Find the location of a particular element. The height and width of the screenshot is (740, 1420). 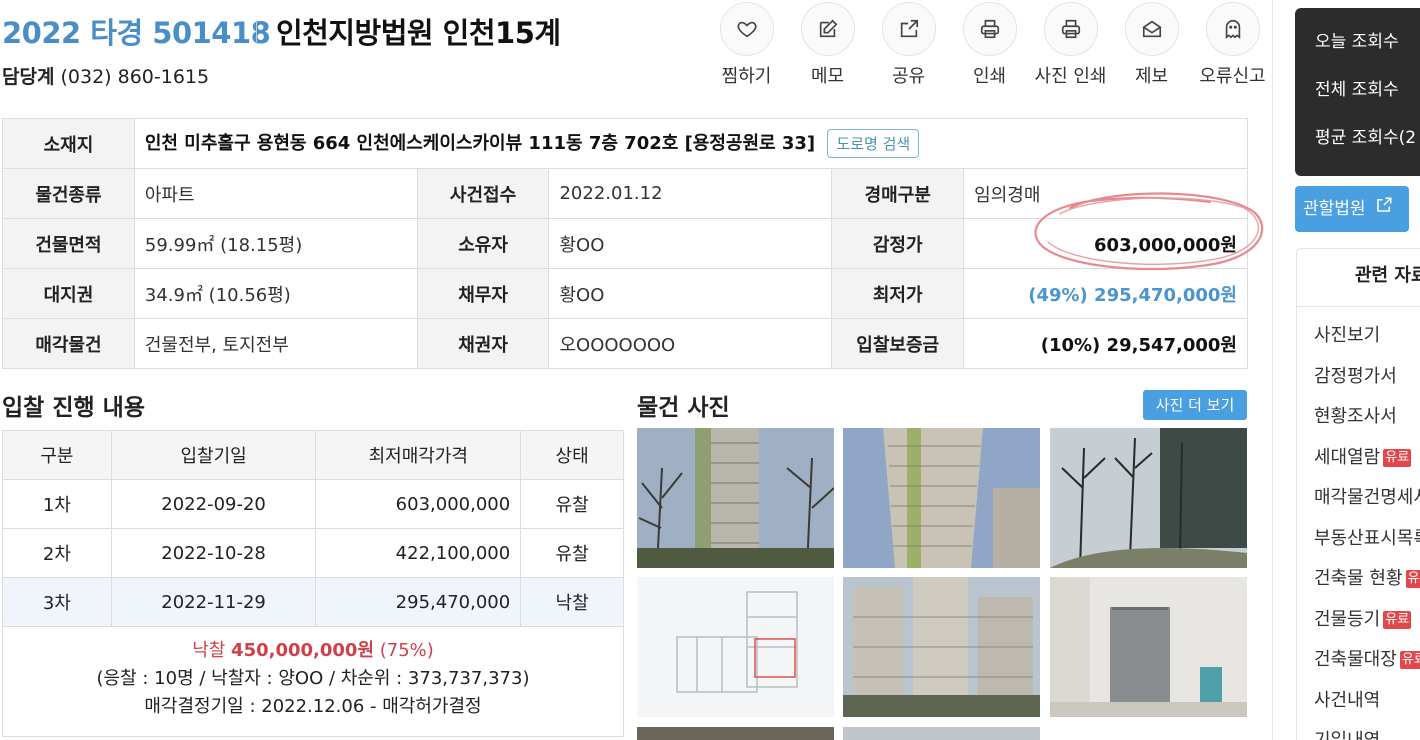

related-item-building-ledger: 건축물대장유료 is located at coordinates (1358, 660).